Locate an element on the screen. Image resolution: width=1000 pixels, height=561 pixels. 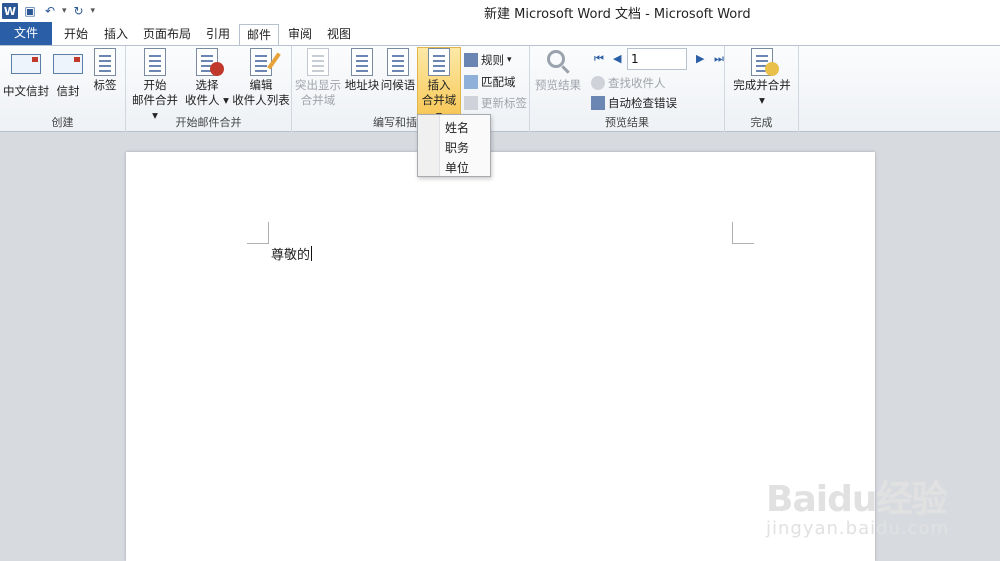
tab-home: 开始 is located at coordinates (76, 34).